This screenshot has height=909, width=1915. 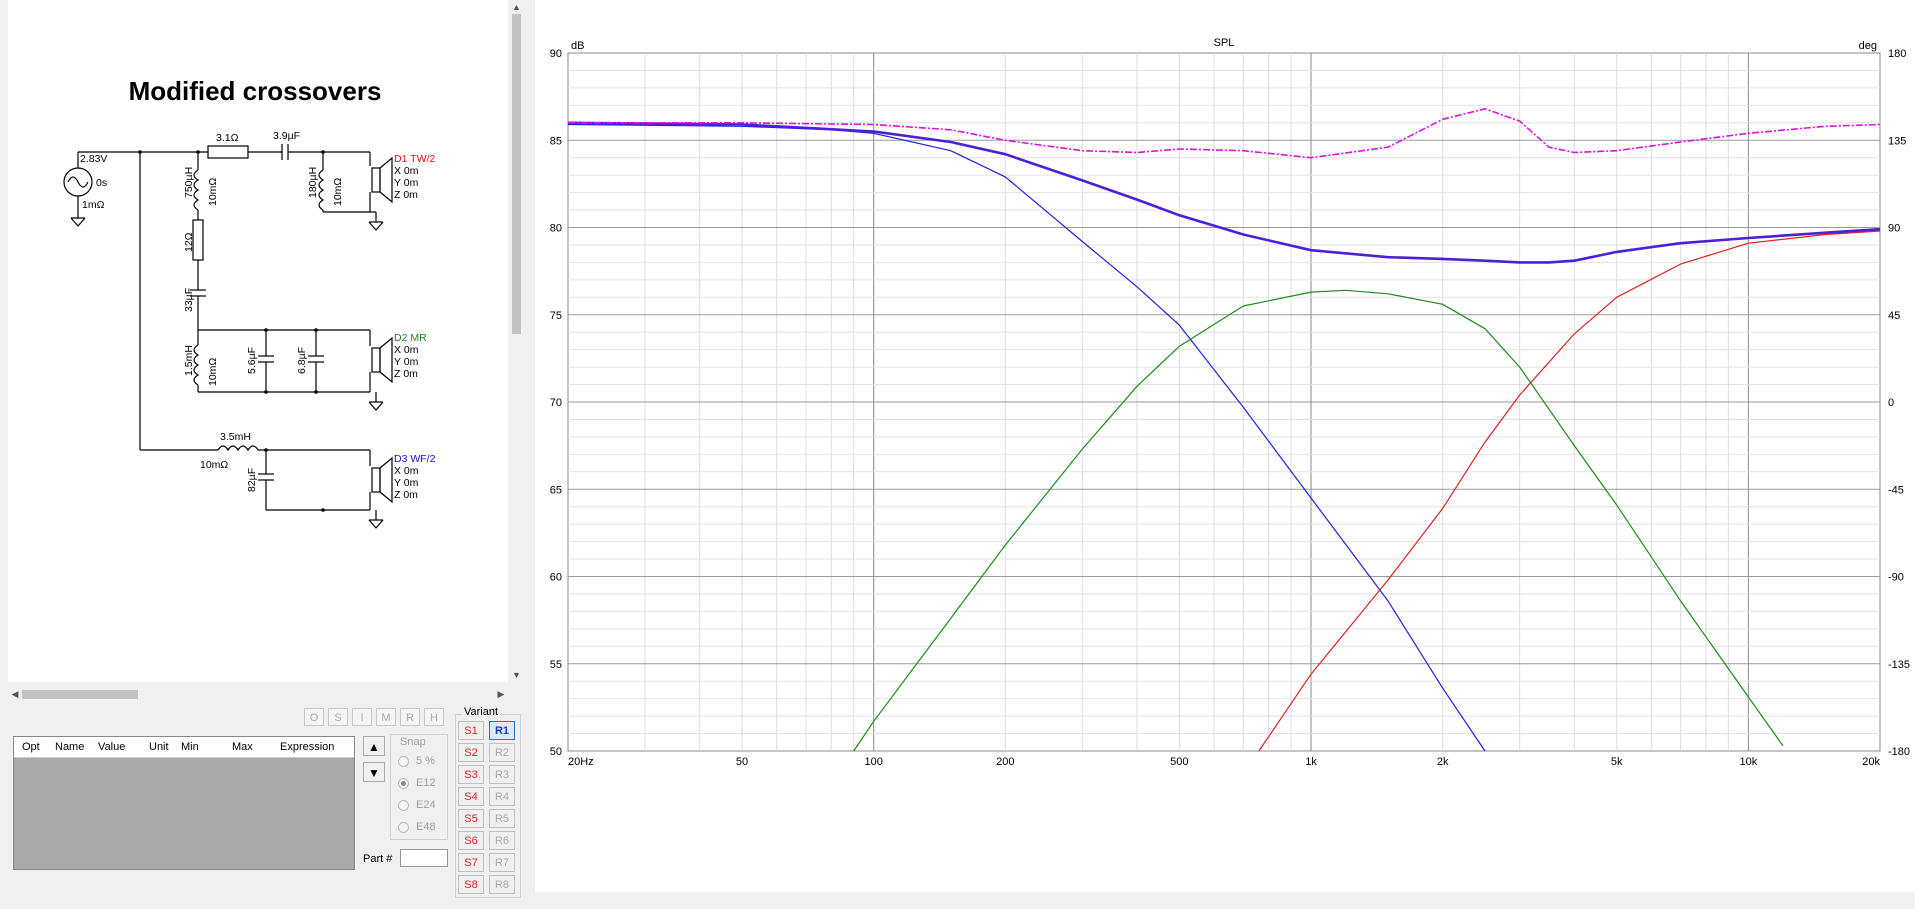 What do you see at coordinates (742, 762) in the screenshot?
I see `x-tick-label: 50` at bounding box center [742, 762].